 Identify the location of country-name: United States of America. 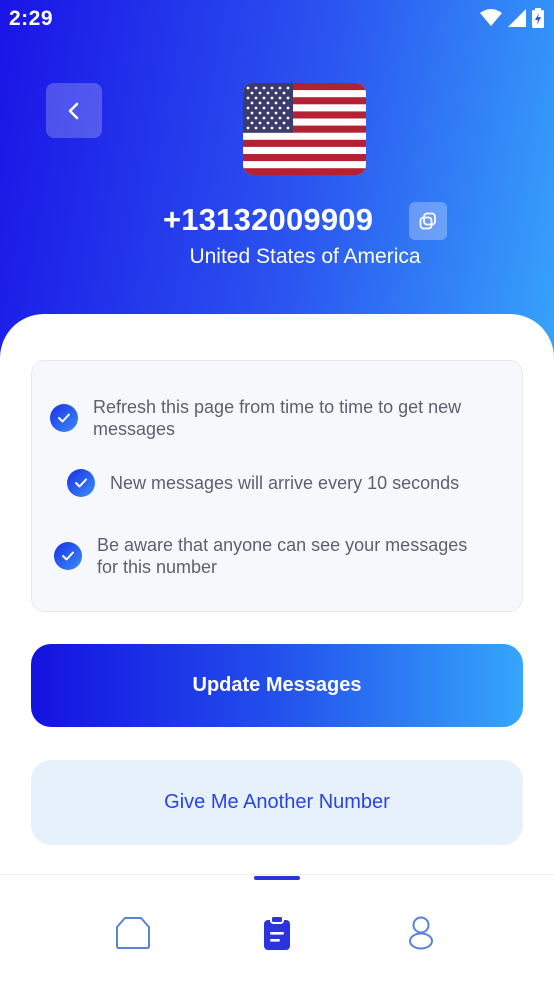
(305, 256).